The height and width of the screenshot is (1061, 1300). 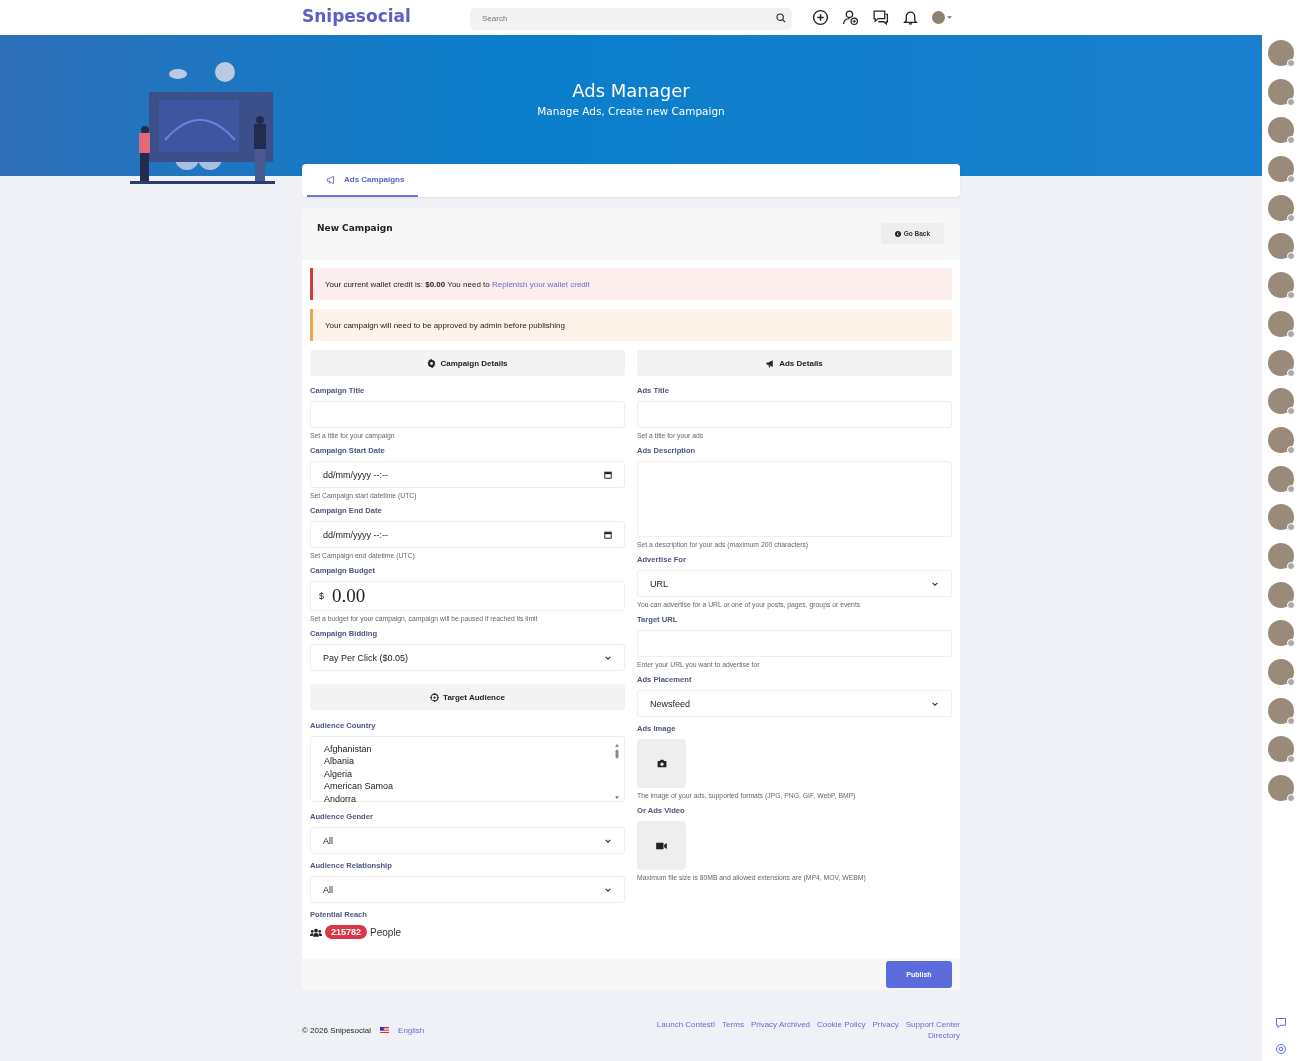 What do you see at coordinates (363, 180) in the screenshot?
I see `tab: Ads Campaigns` at bounding box center [363, 180].